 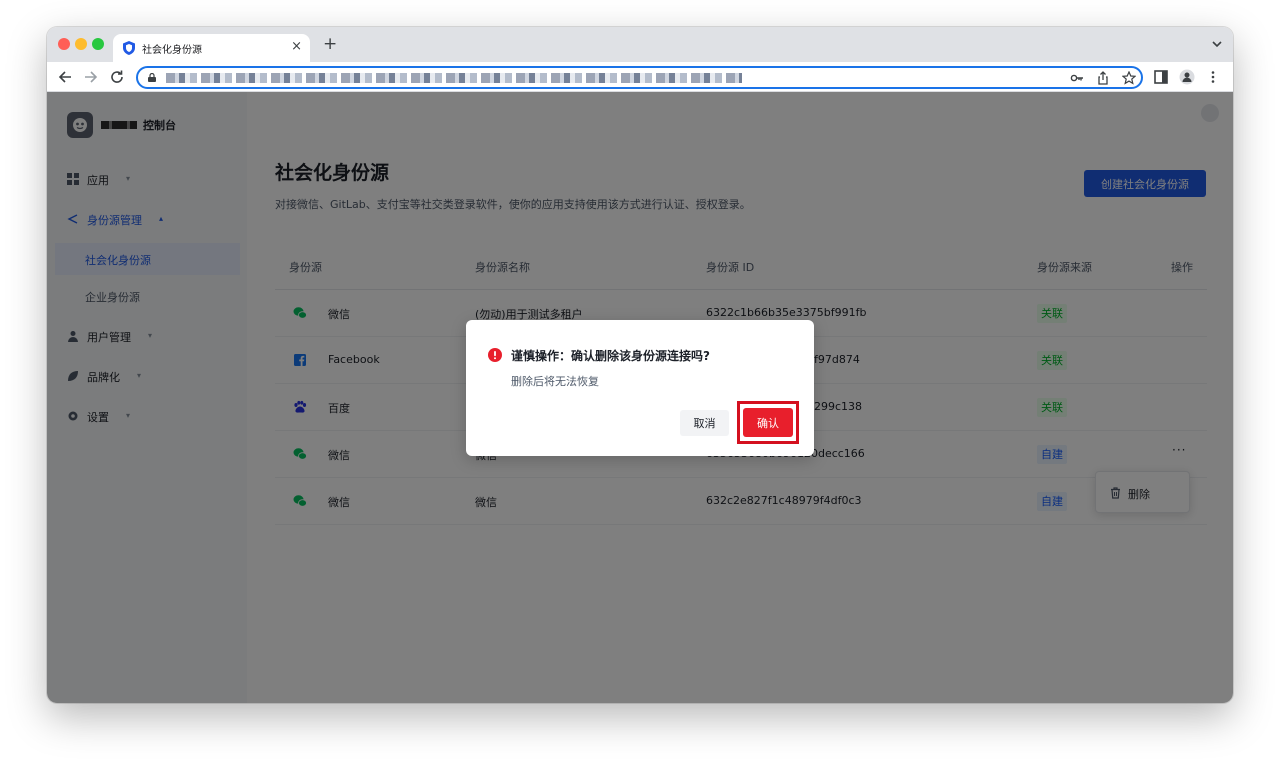 What do you see at coordinates (98, 44) in the screenshot?
I see `maximize-window-button` at bounding box center [98, 44].